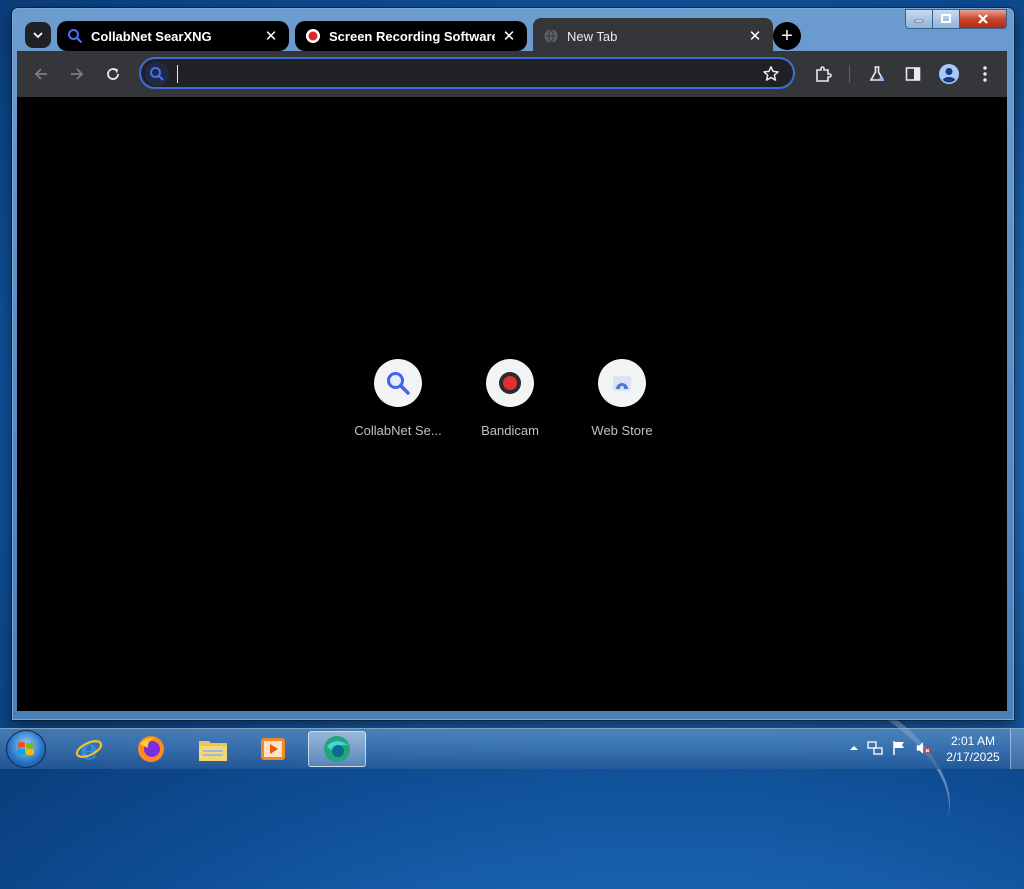 The image size is (1024, 889). I want to click on clock-date: 2/17/2025, so click(973, 757).